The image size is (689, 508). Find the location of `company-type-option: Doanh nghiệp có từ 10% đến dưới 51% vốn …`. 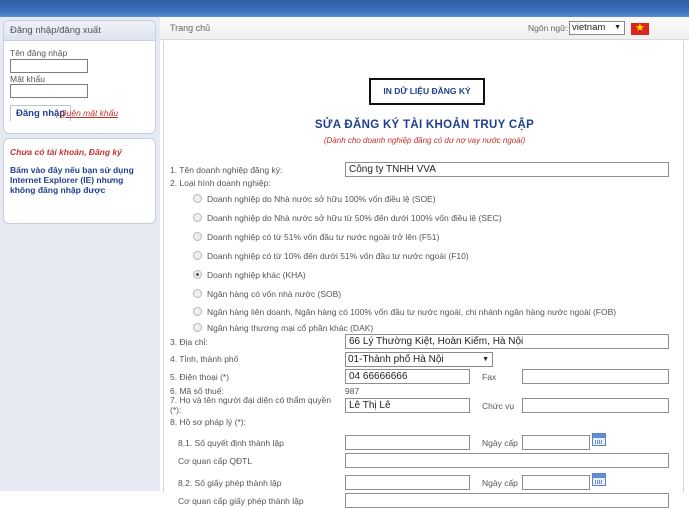

company-type-option: Doanh nghiệp có từ 10% đến dưới 51% vốn … is located at coordinates (331, 256).